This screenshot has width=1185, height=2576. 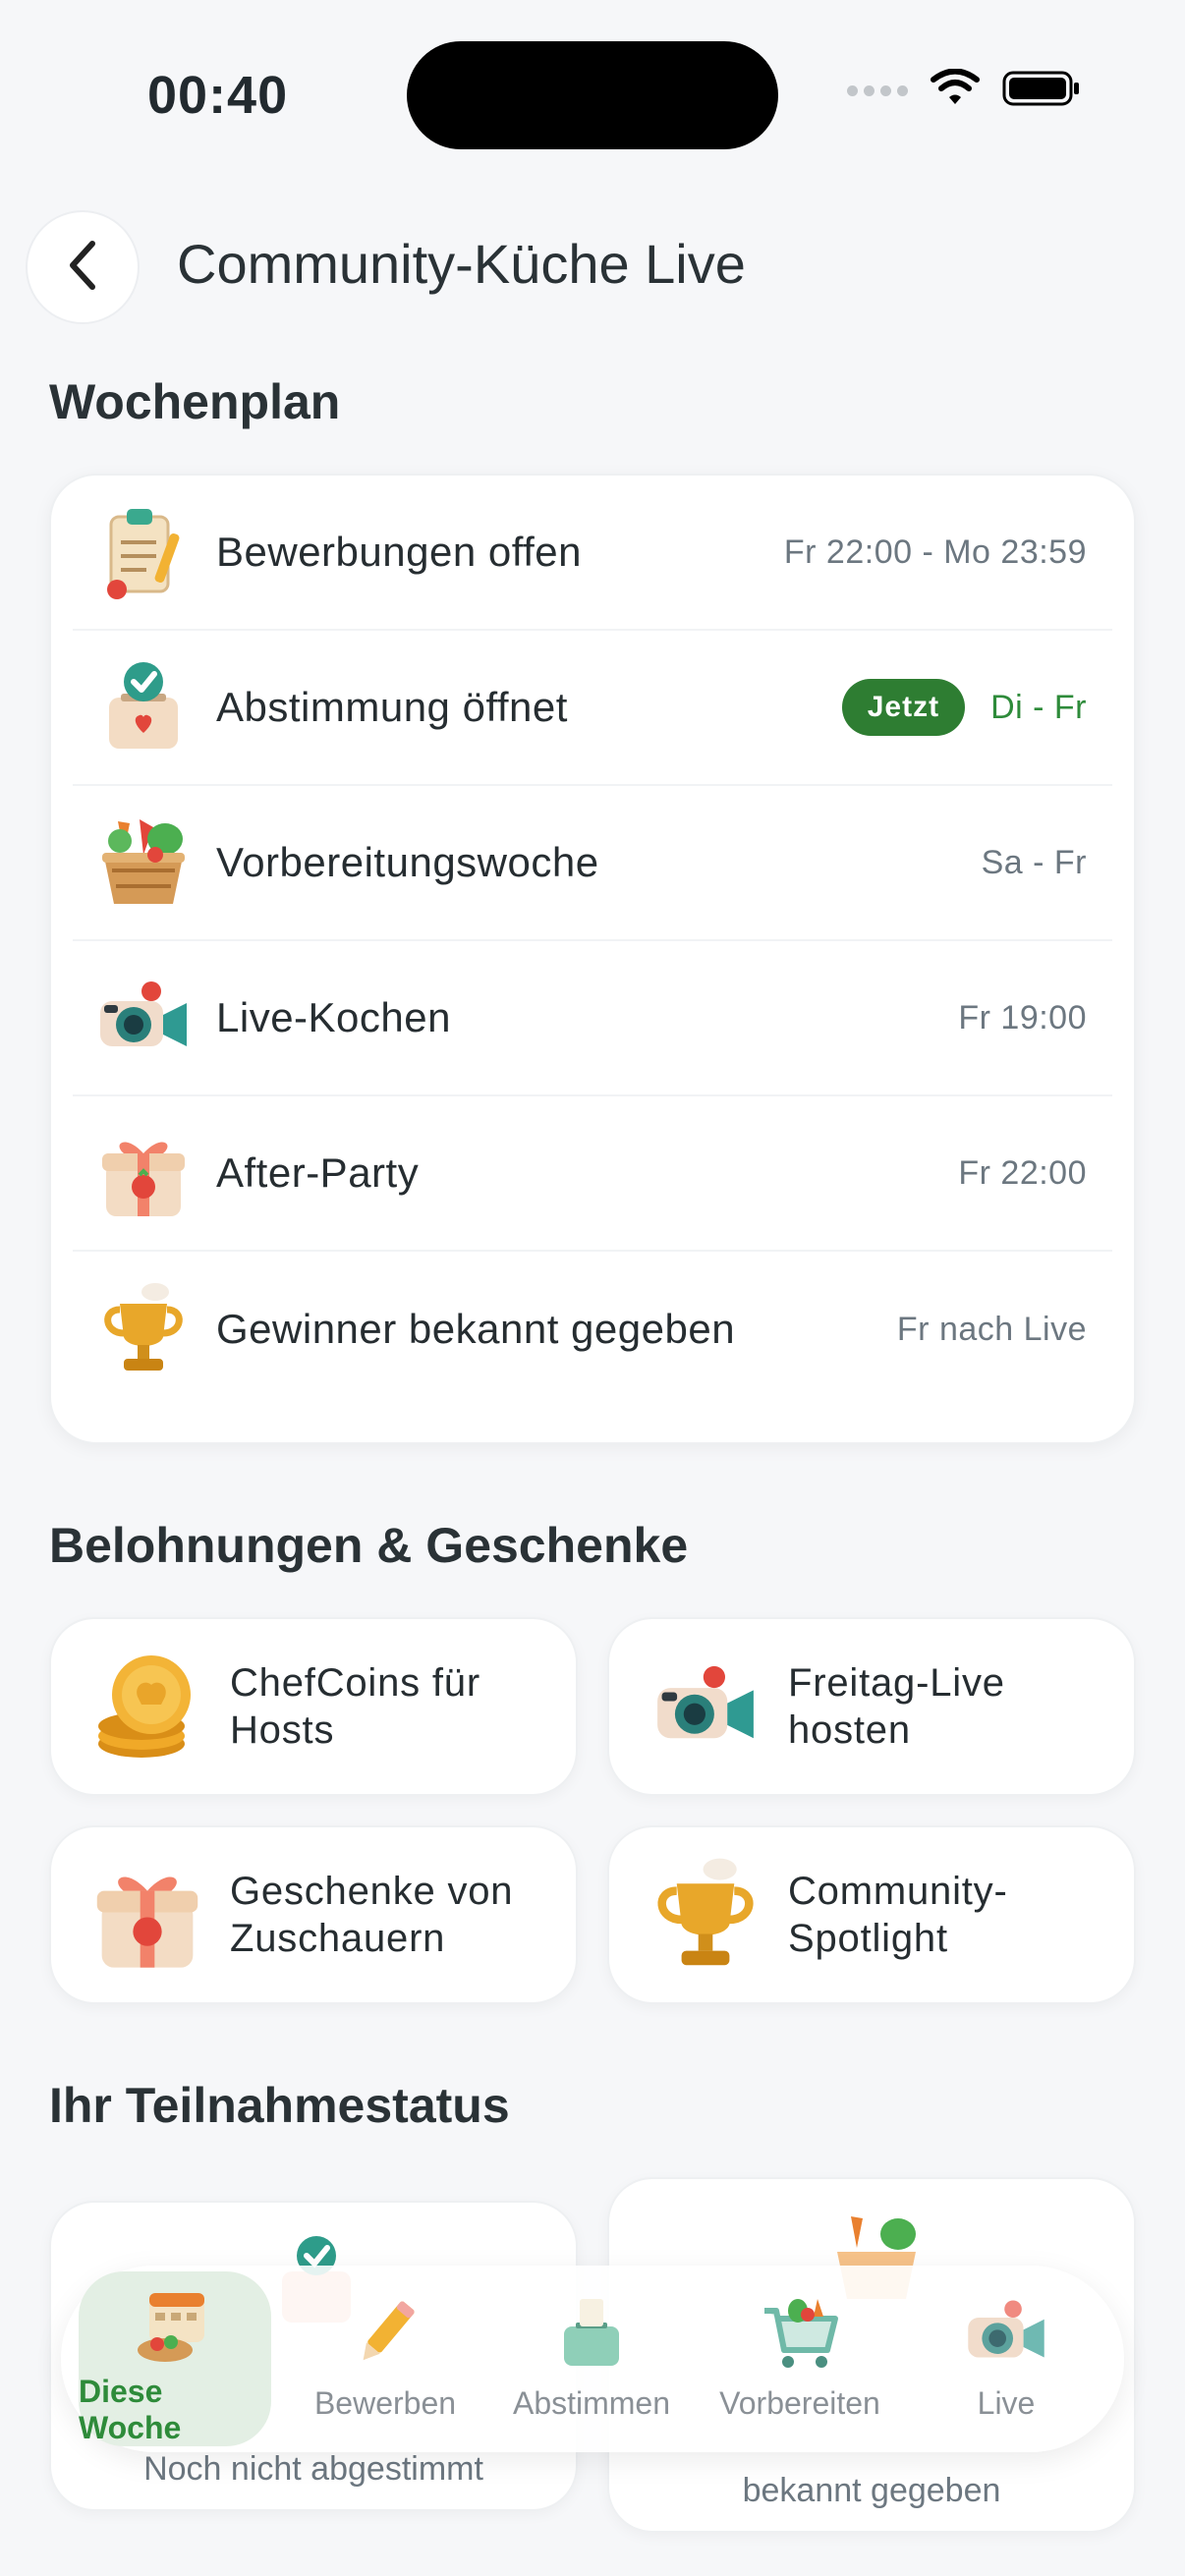 What do you see at coordinates (898, 1891) in the screenshot?
I see `reward-label-line1: Community-` at bounding box center [898, 1891].